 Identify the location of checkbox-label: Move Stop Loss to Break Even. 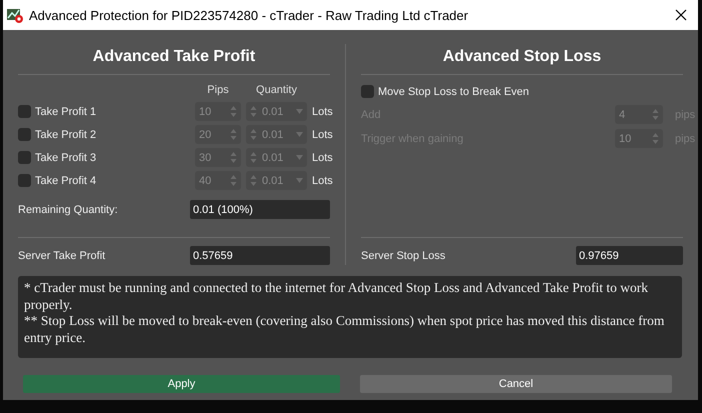
(454, 92).